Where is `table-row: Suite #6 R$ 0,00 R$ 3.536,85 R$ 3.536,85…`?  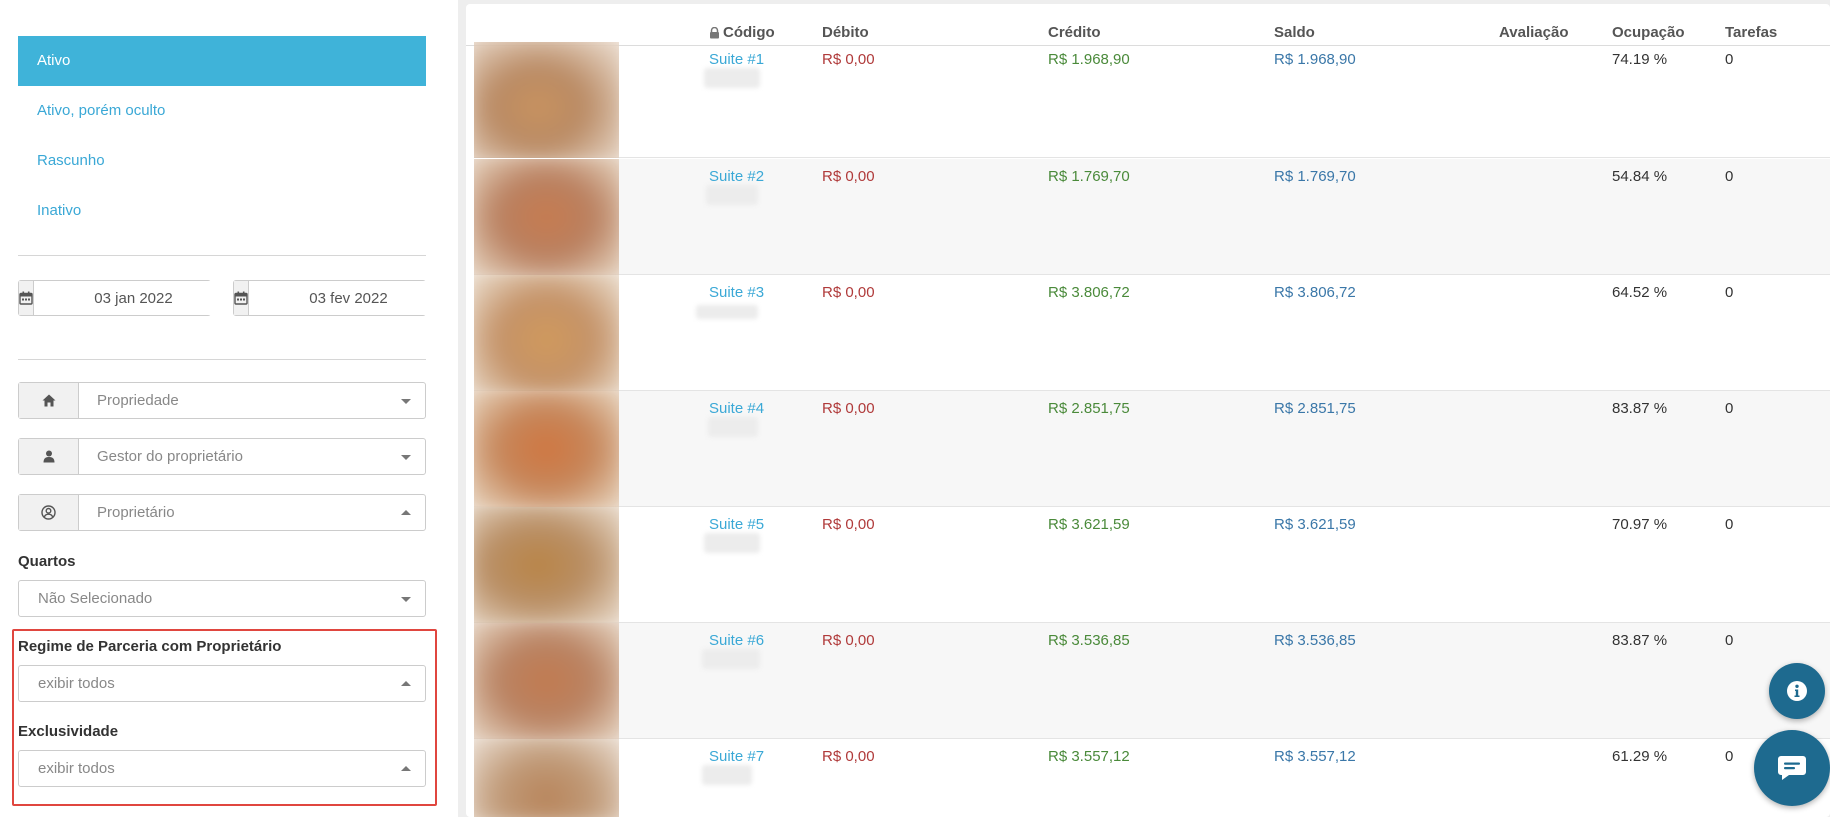
table-row: Suite #6 R$ 0,00 R$ 3.536,85 R$ 3.536,85… is located at coordinates (1152, 681).